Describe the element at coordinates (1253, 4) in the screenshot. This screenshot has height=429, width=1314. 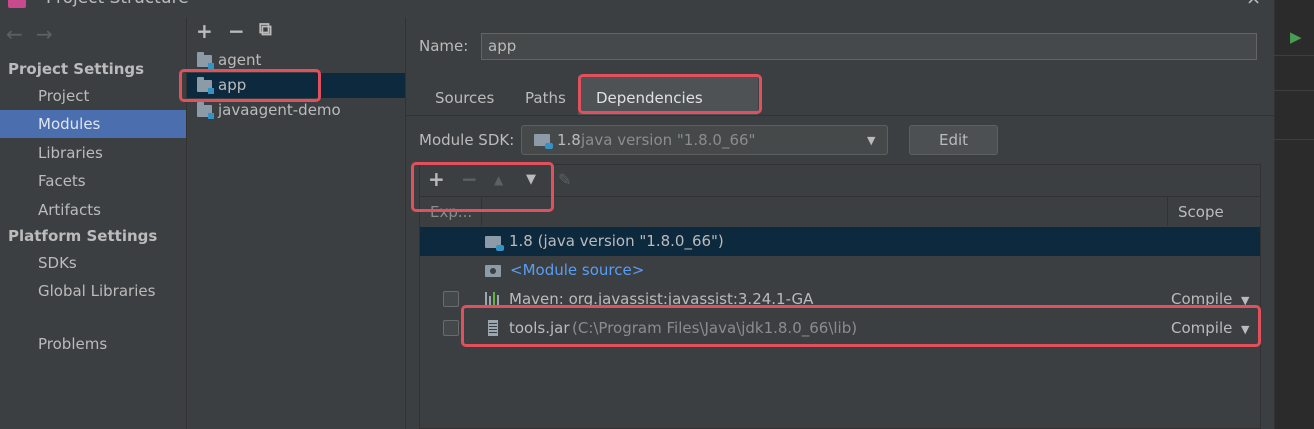
I see `close-icon: ×` at that location.